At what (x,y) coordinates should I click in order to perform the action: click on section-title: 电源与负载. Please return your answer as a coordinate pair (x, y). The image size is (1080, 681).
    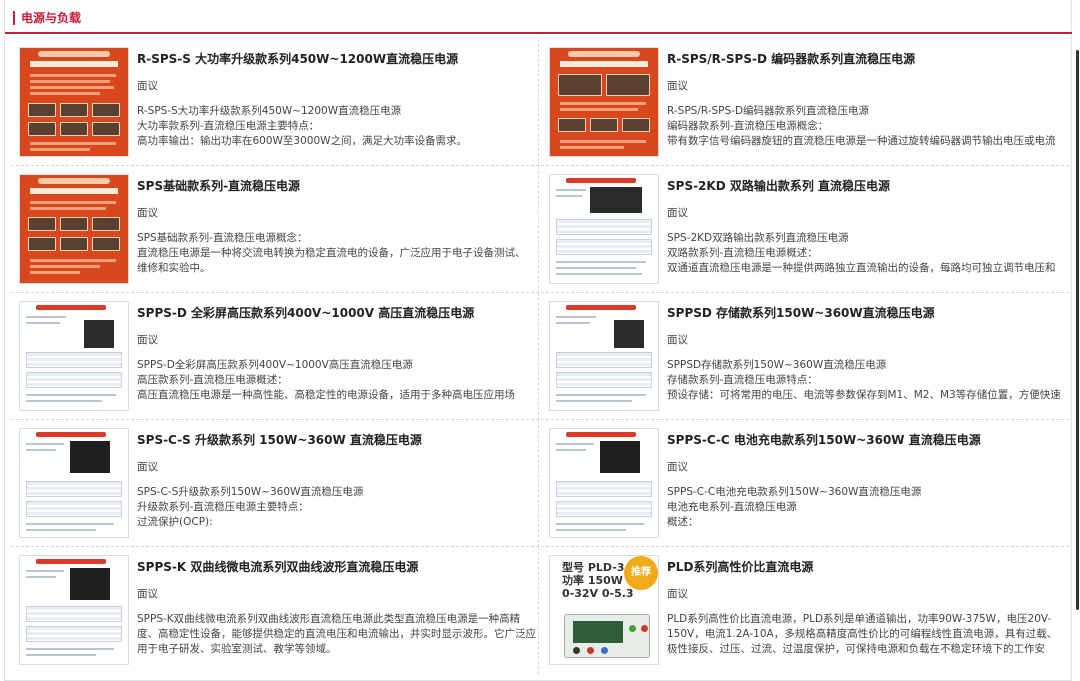
    Looking at the image, I should click on (47, 18).